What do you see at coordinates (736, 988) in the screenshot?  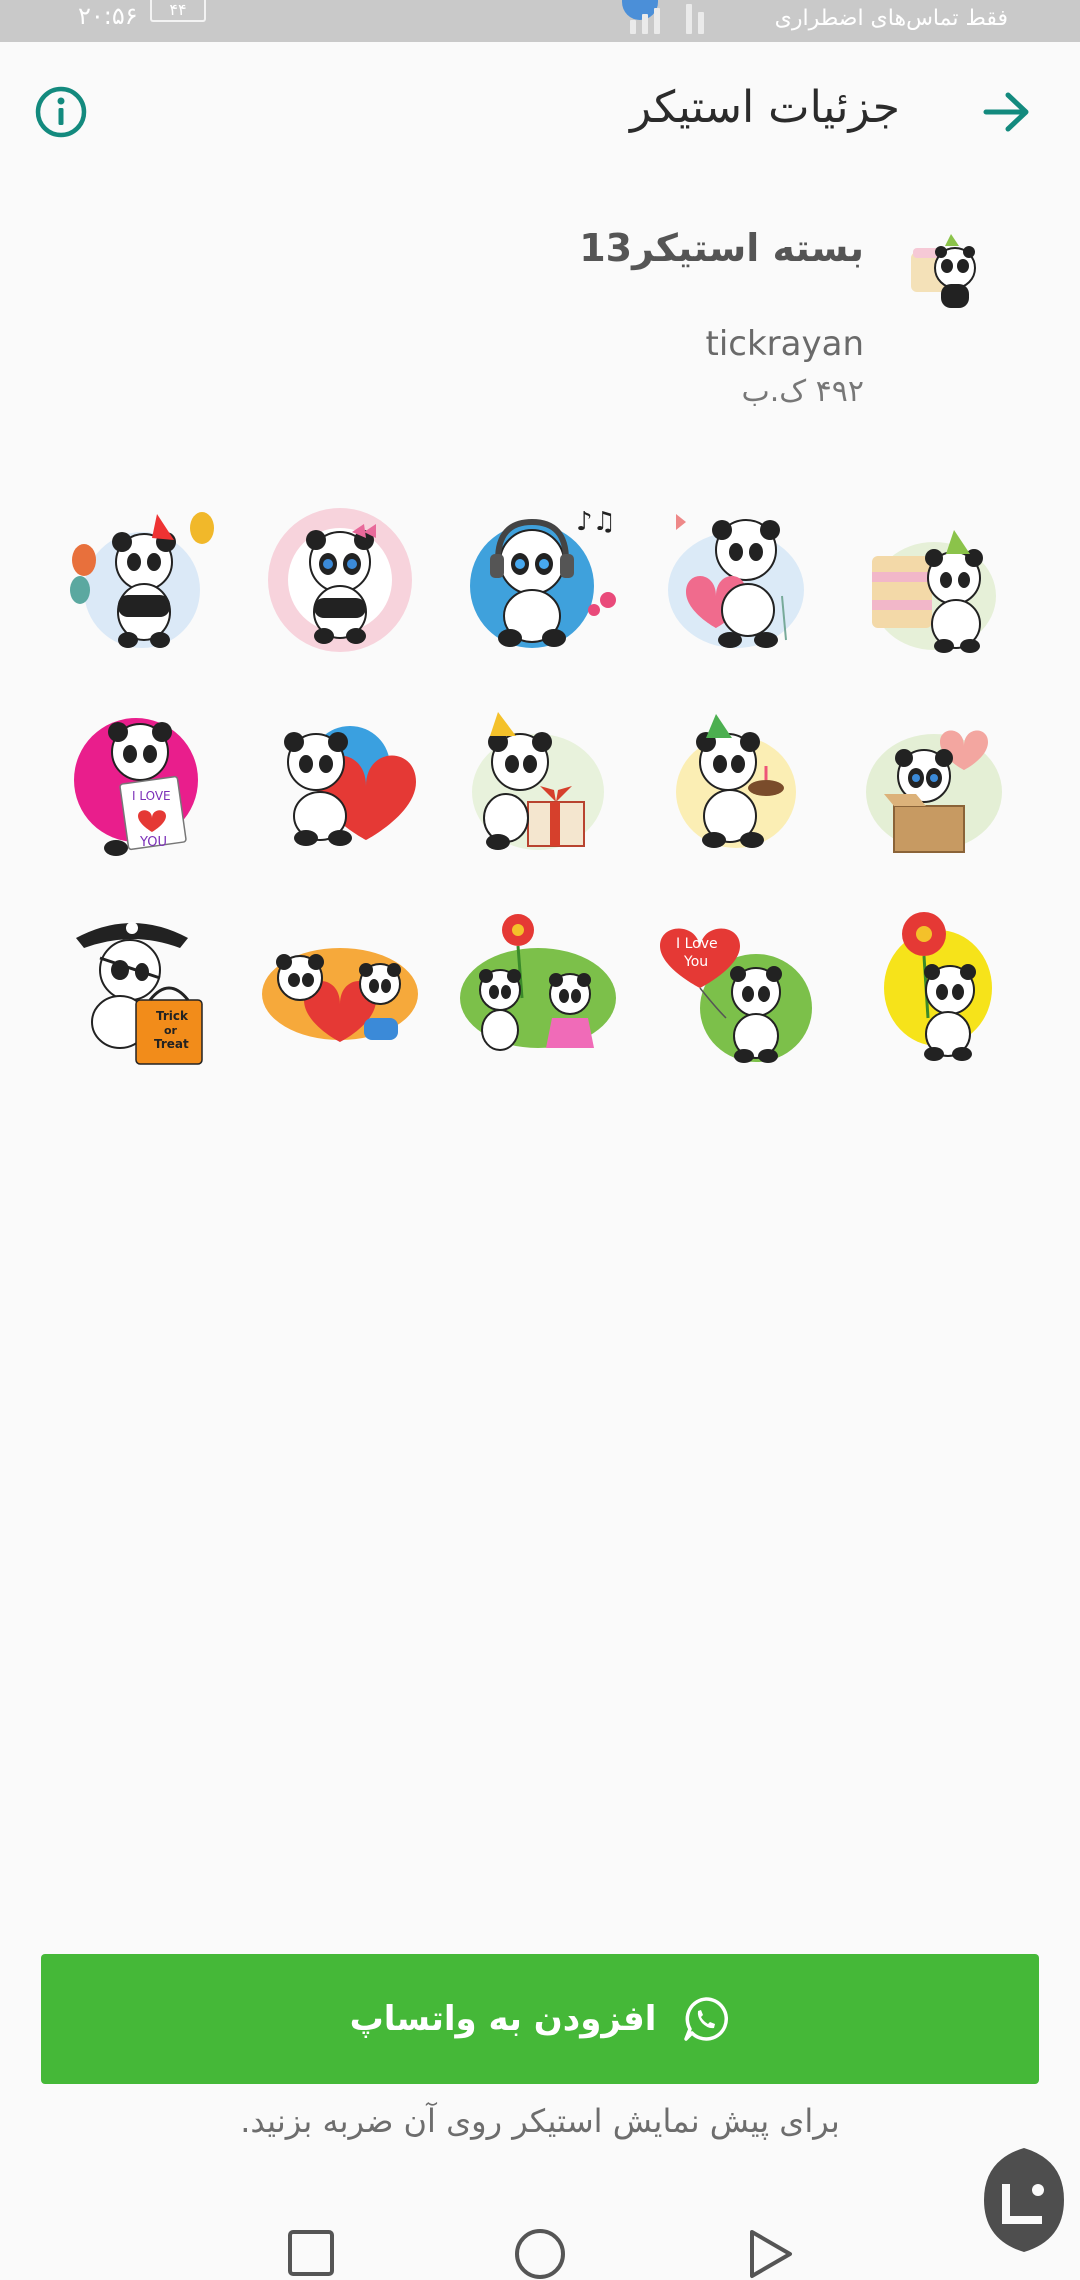 I see `panda-i-love-you-balloon-sticker: I Love You` at bounding box center [736, 988].